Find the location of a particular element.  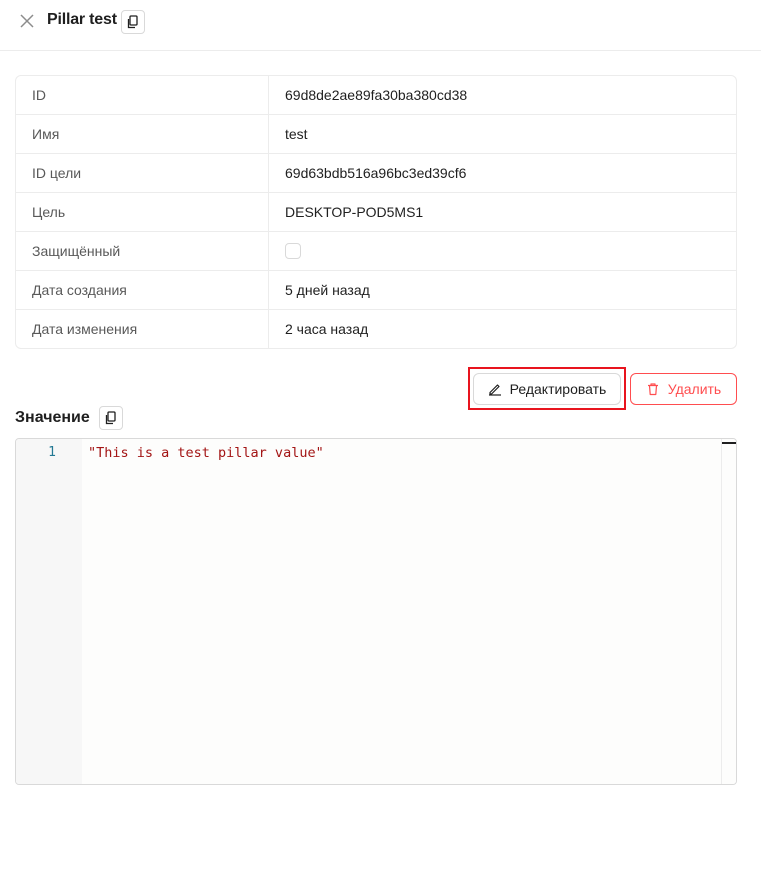

edit-button-label: Редактировать is located at coordinates (558, 389).